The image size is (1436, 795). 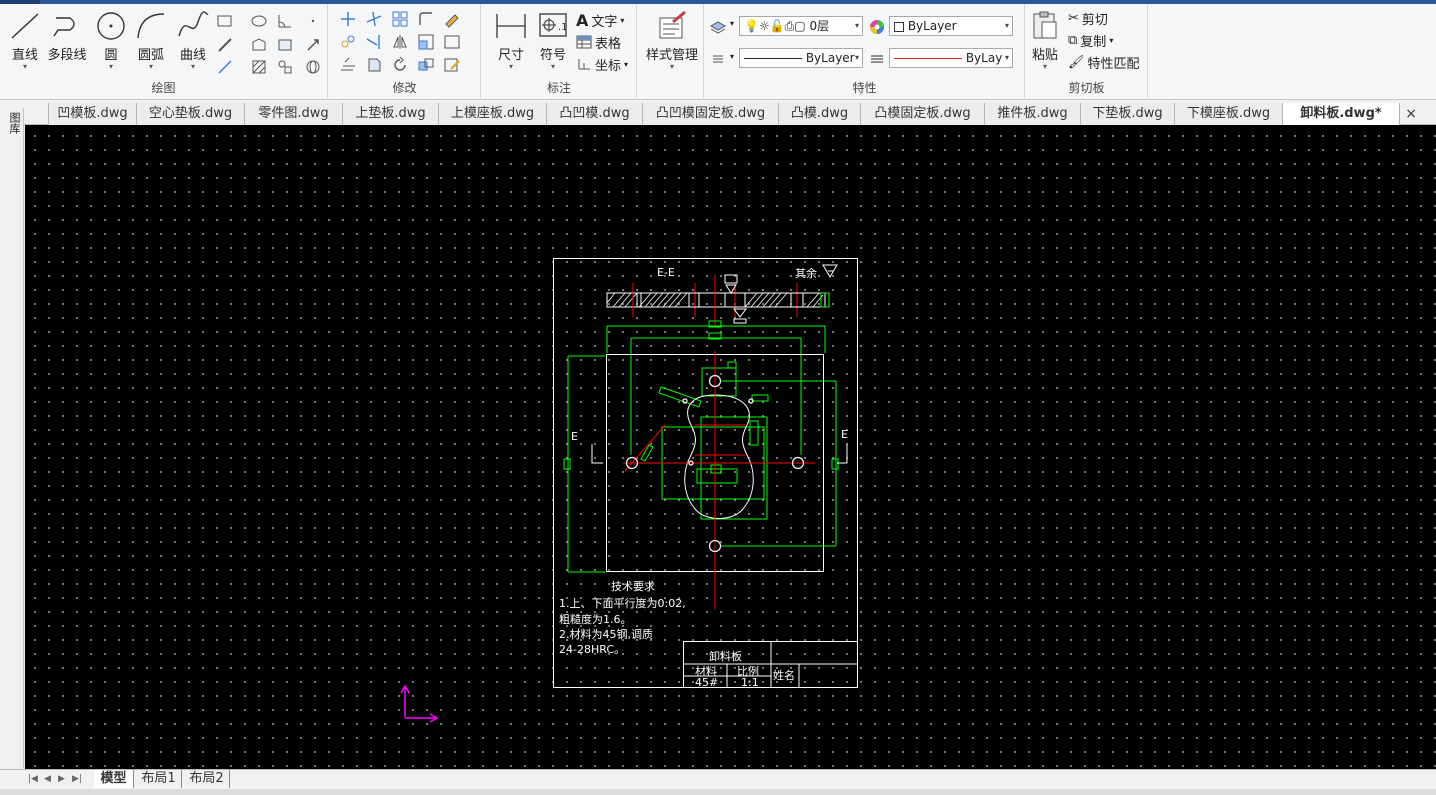 What do you see at coordinates (225, 67) in the screenshot?
I see `ray-icon` at bounding box center [225, 67].